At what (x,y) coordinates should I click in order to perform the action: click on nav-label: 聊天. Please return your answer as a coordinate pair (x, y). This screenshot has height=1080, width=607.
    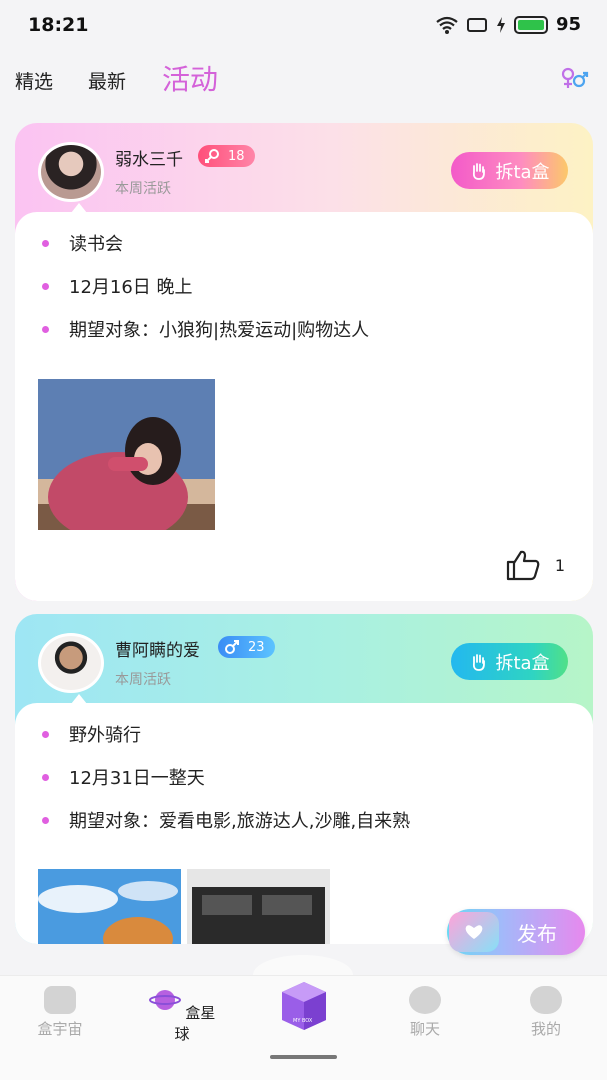
    Looking at the image, I should click on (424, 1029).